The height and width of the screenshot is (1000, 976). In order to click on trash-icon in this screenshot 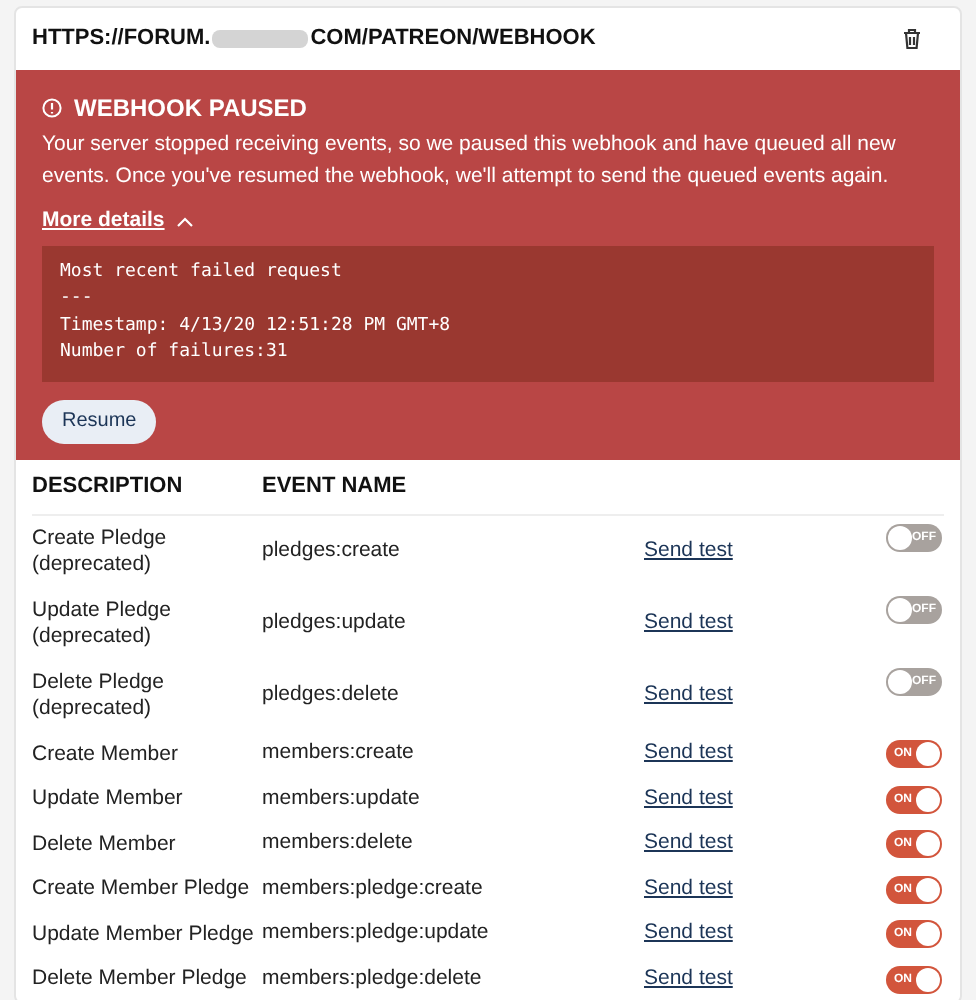, I will do `click(912, 39)`.